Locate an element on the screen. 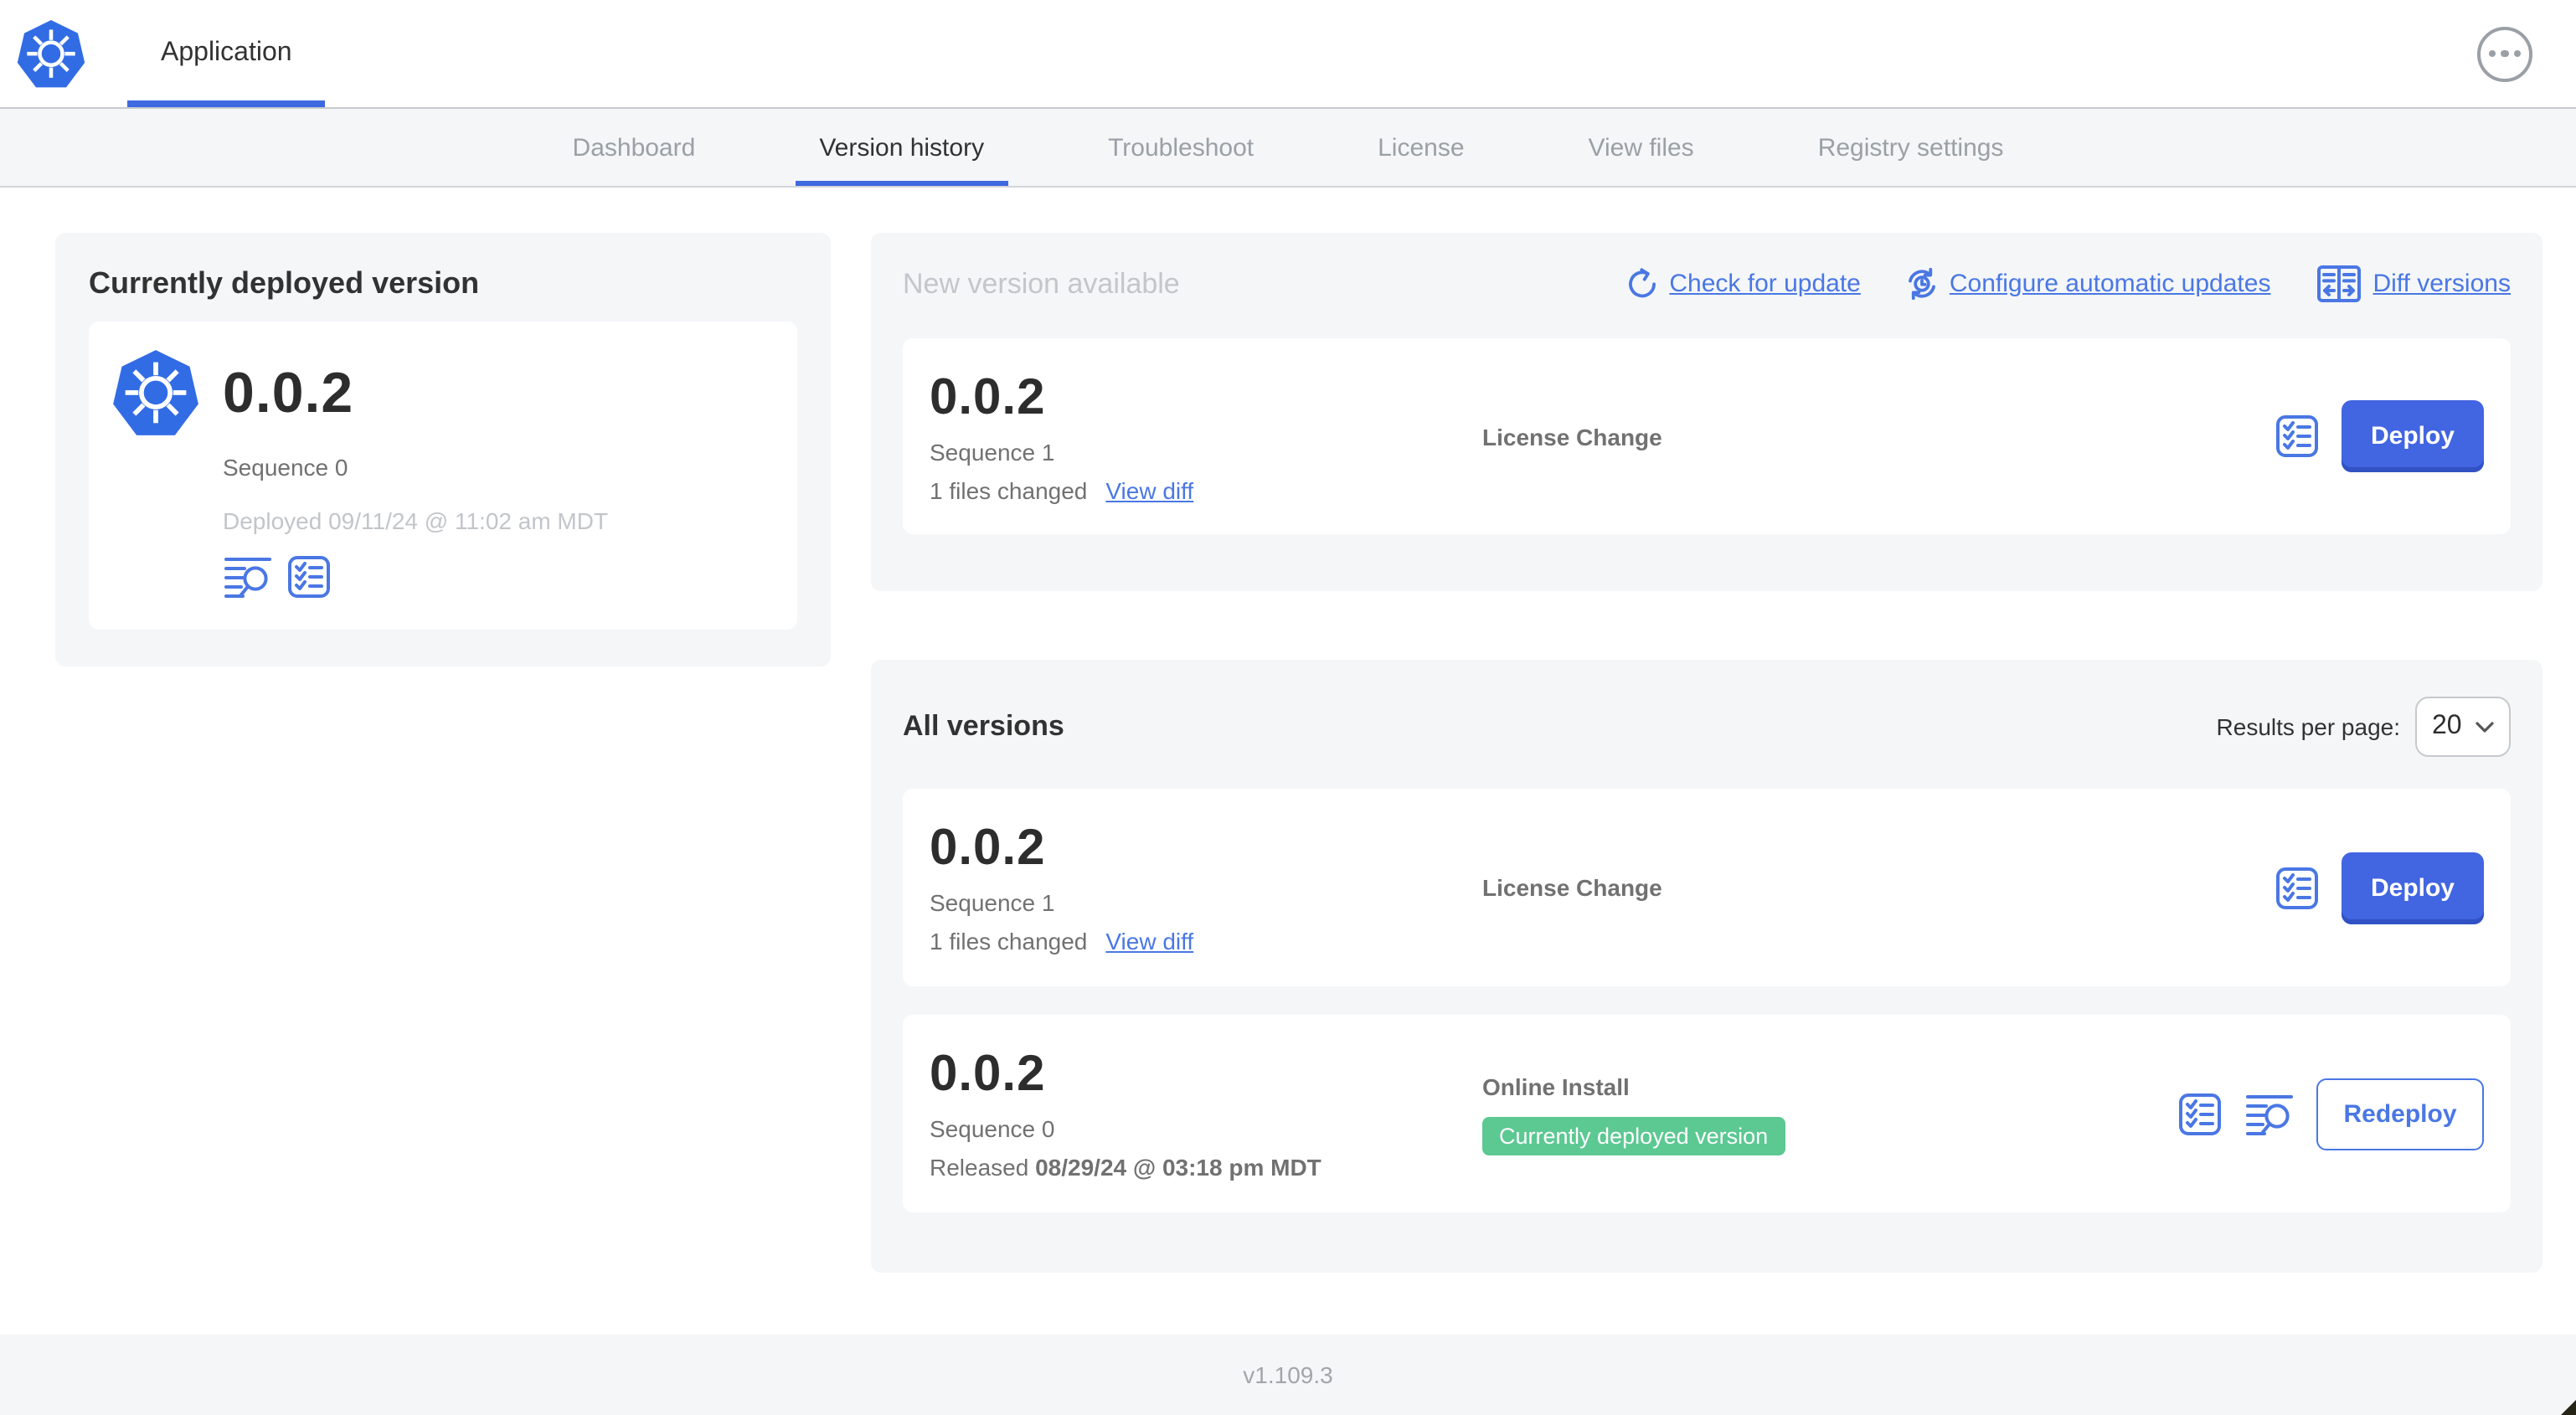 The image size is (2576, 1415). configure-automatic-updates-link: Configure automatic updates is located at coordinates (2088, 284).